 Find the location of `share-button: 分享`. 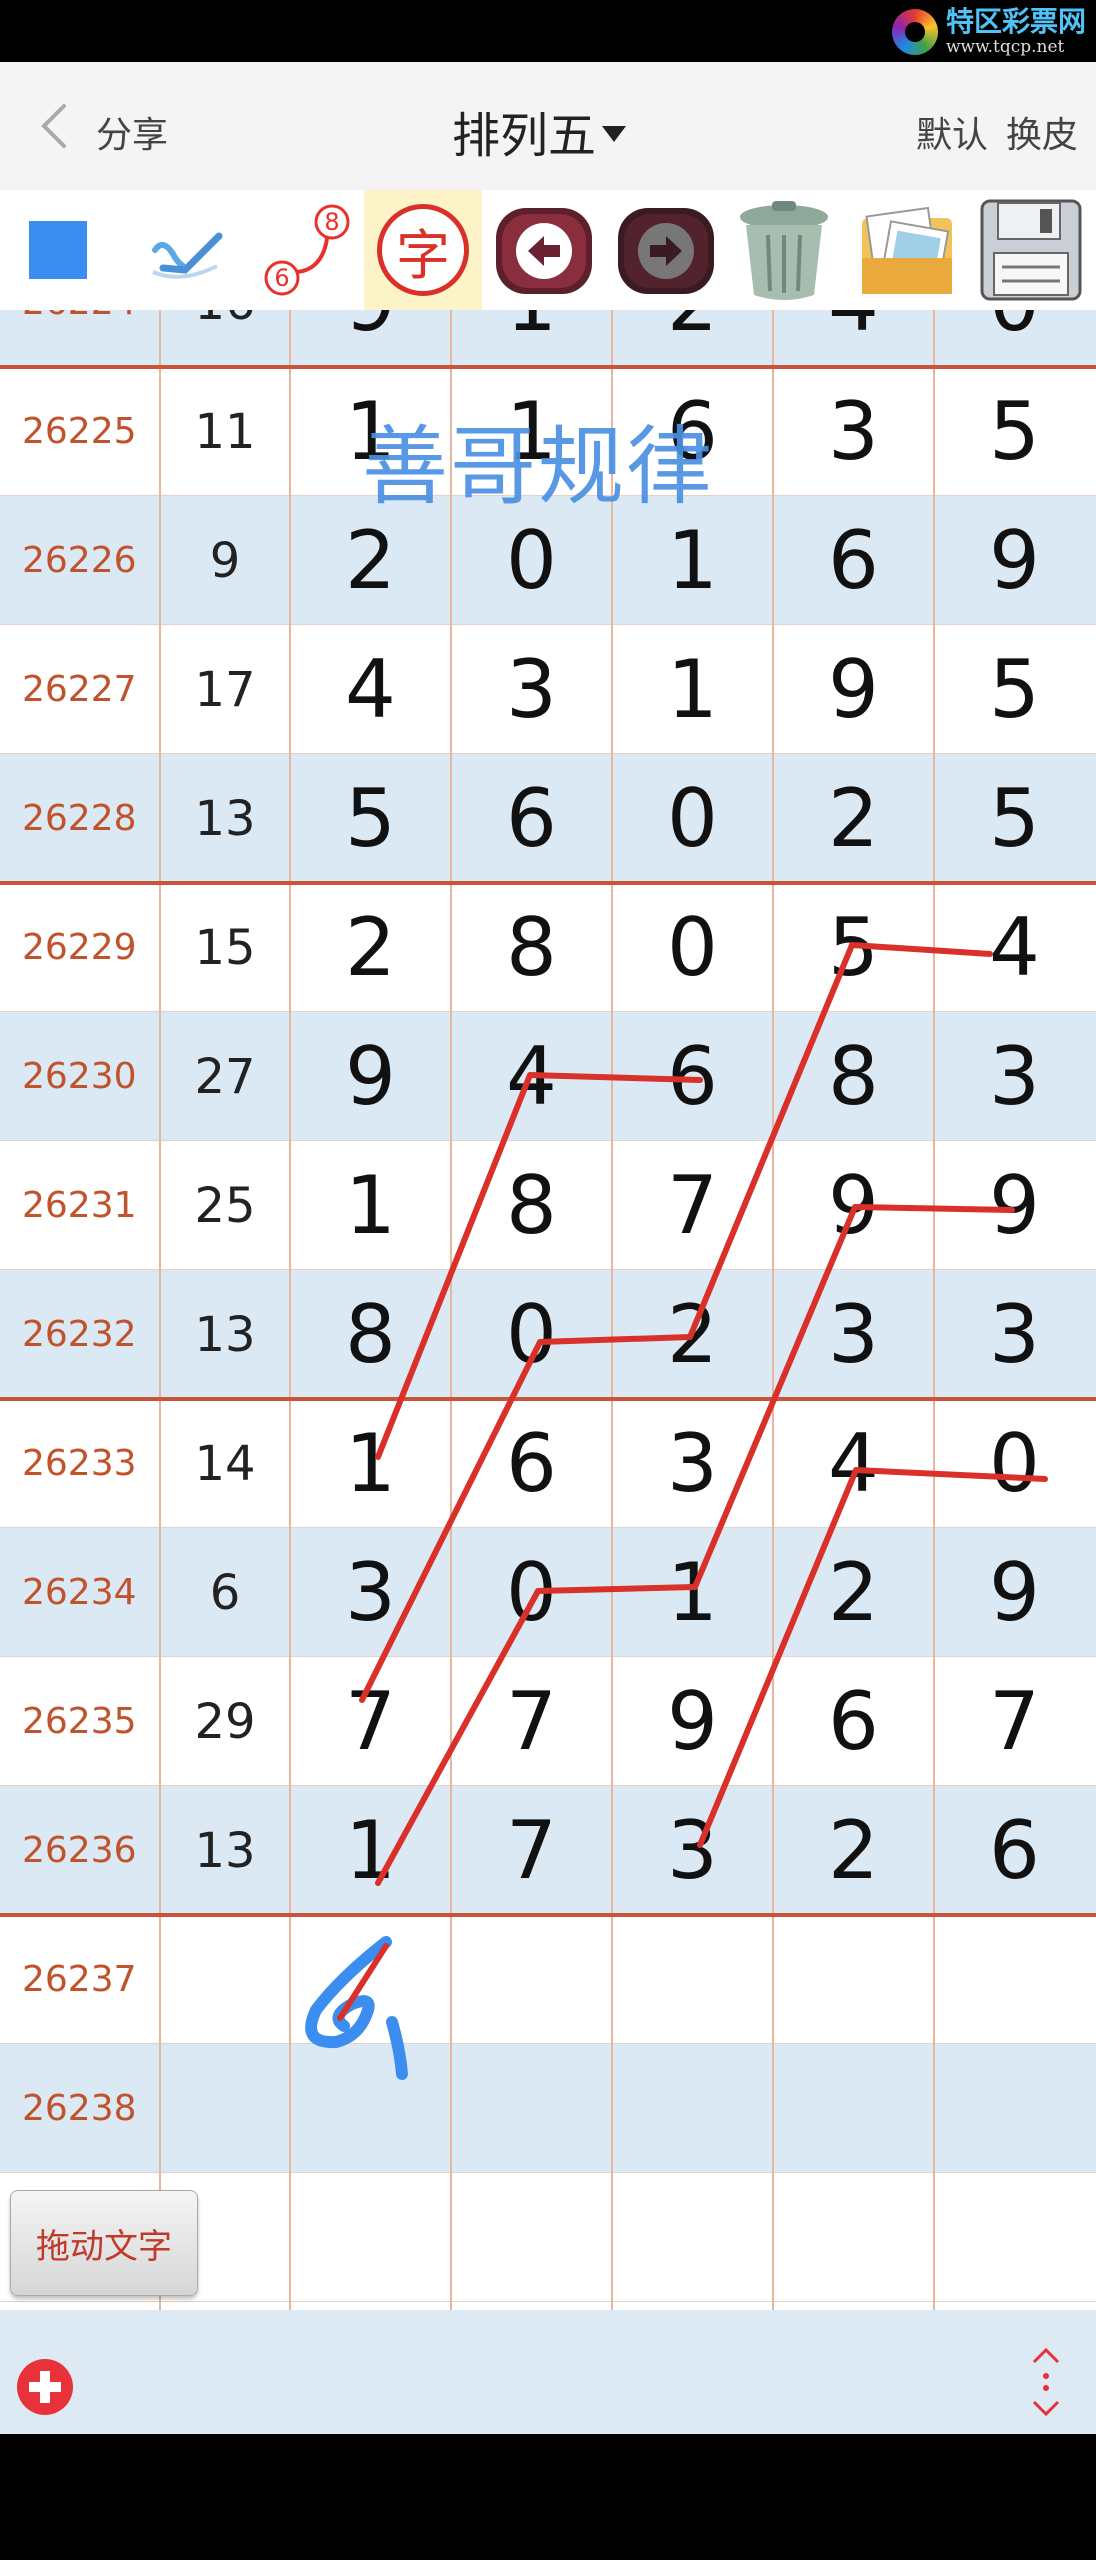

share-button: 分享 is located at coordinates (132, 132).